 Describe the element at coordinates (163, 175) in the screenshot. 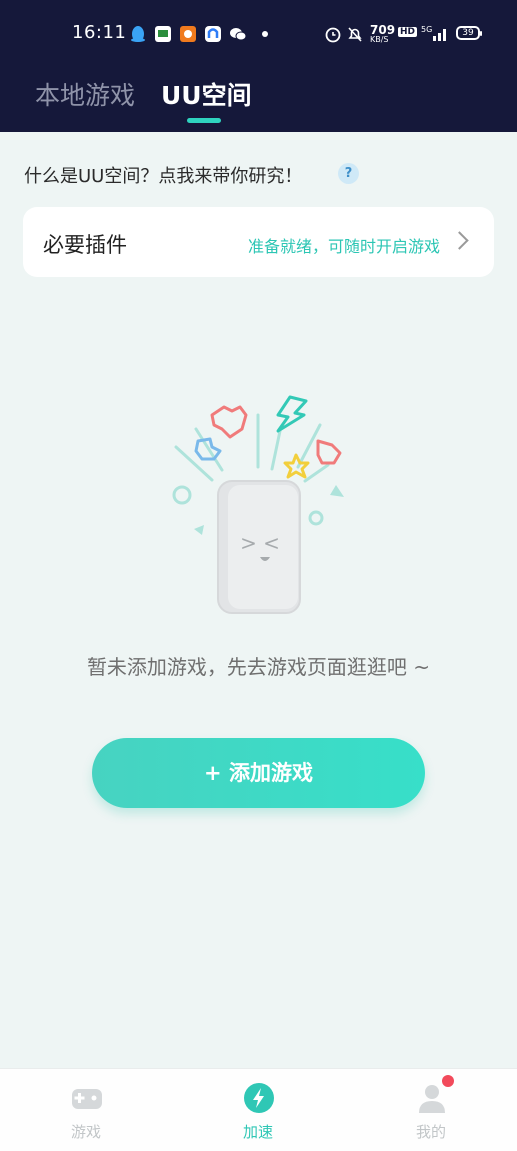

I see `what-is-uu-space-link: 什么是UU空间？点我来带你研究！` at that location.